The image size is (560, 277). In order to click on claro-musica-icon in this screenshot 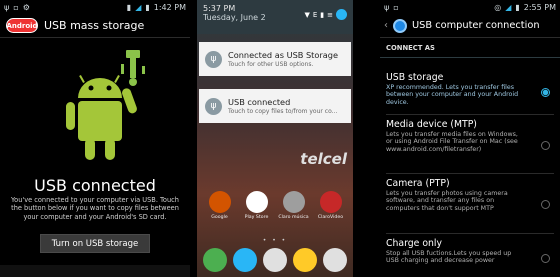, I will do `click(293, 202)`.